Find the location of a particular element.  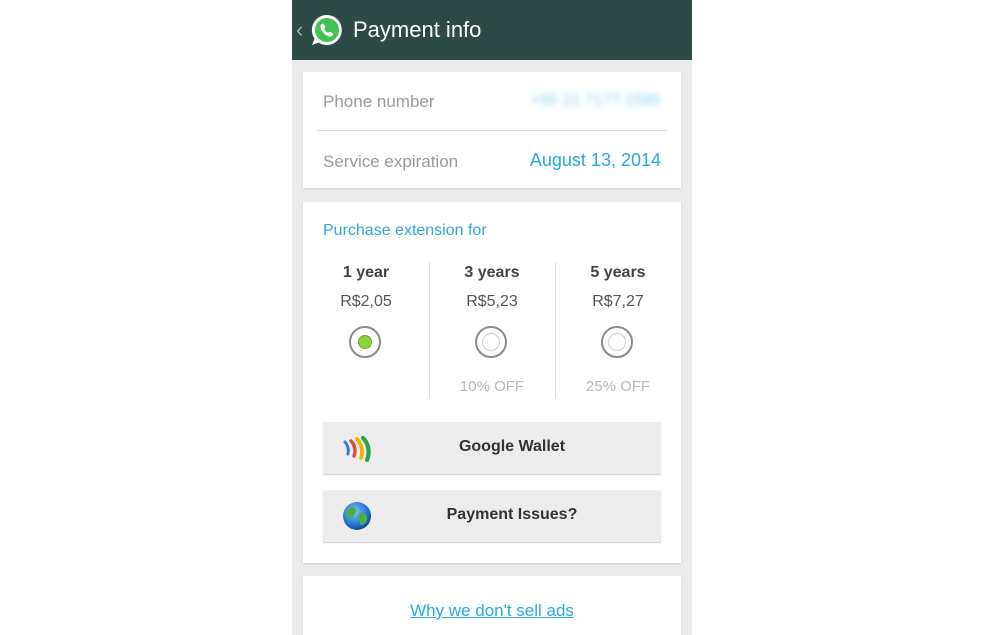

plan-option-1-year: 1 year R$2,05 is located at coordinates (366, 330).